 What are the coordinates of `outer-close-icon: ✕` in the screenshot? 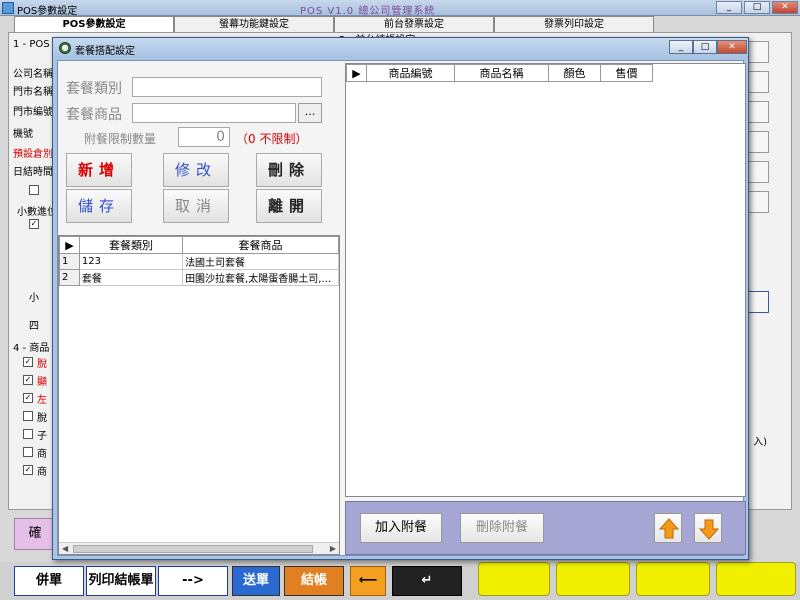 It's located at (785, 7).